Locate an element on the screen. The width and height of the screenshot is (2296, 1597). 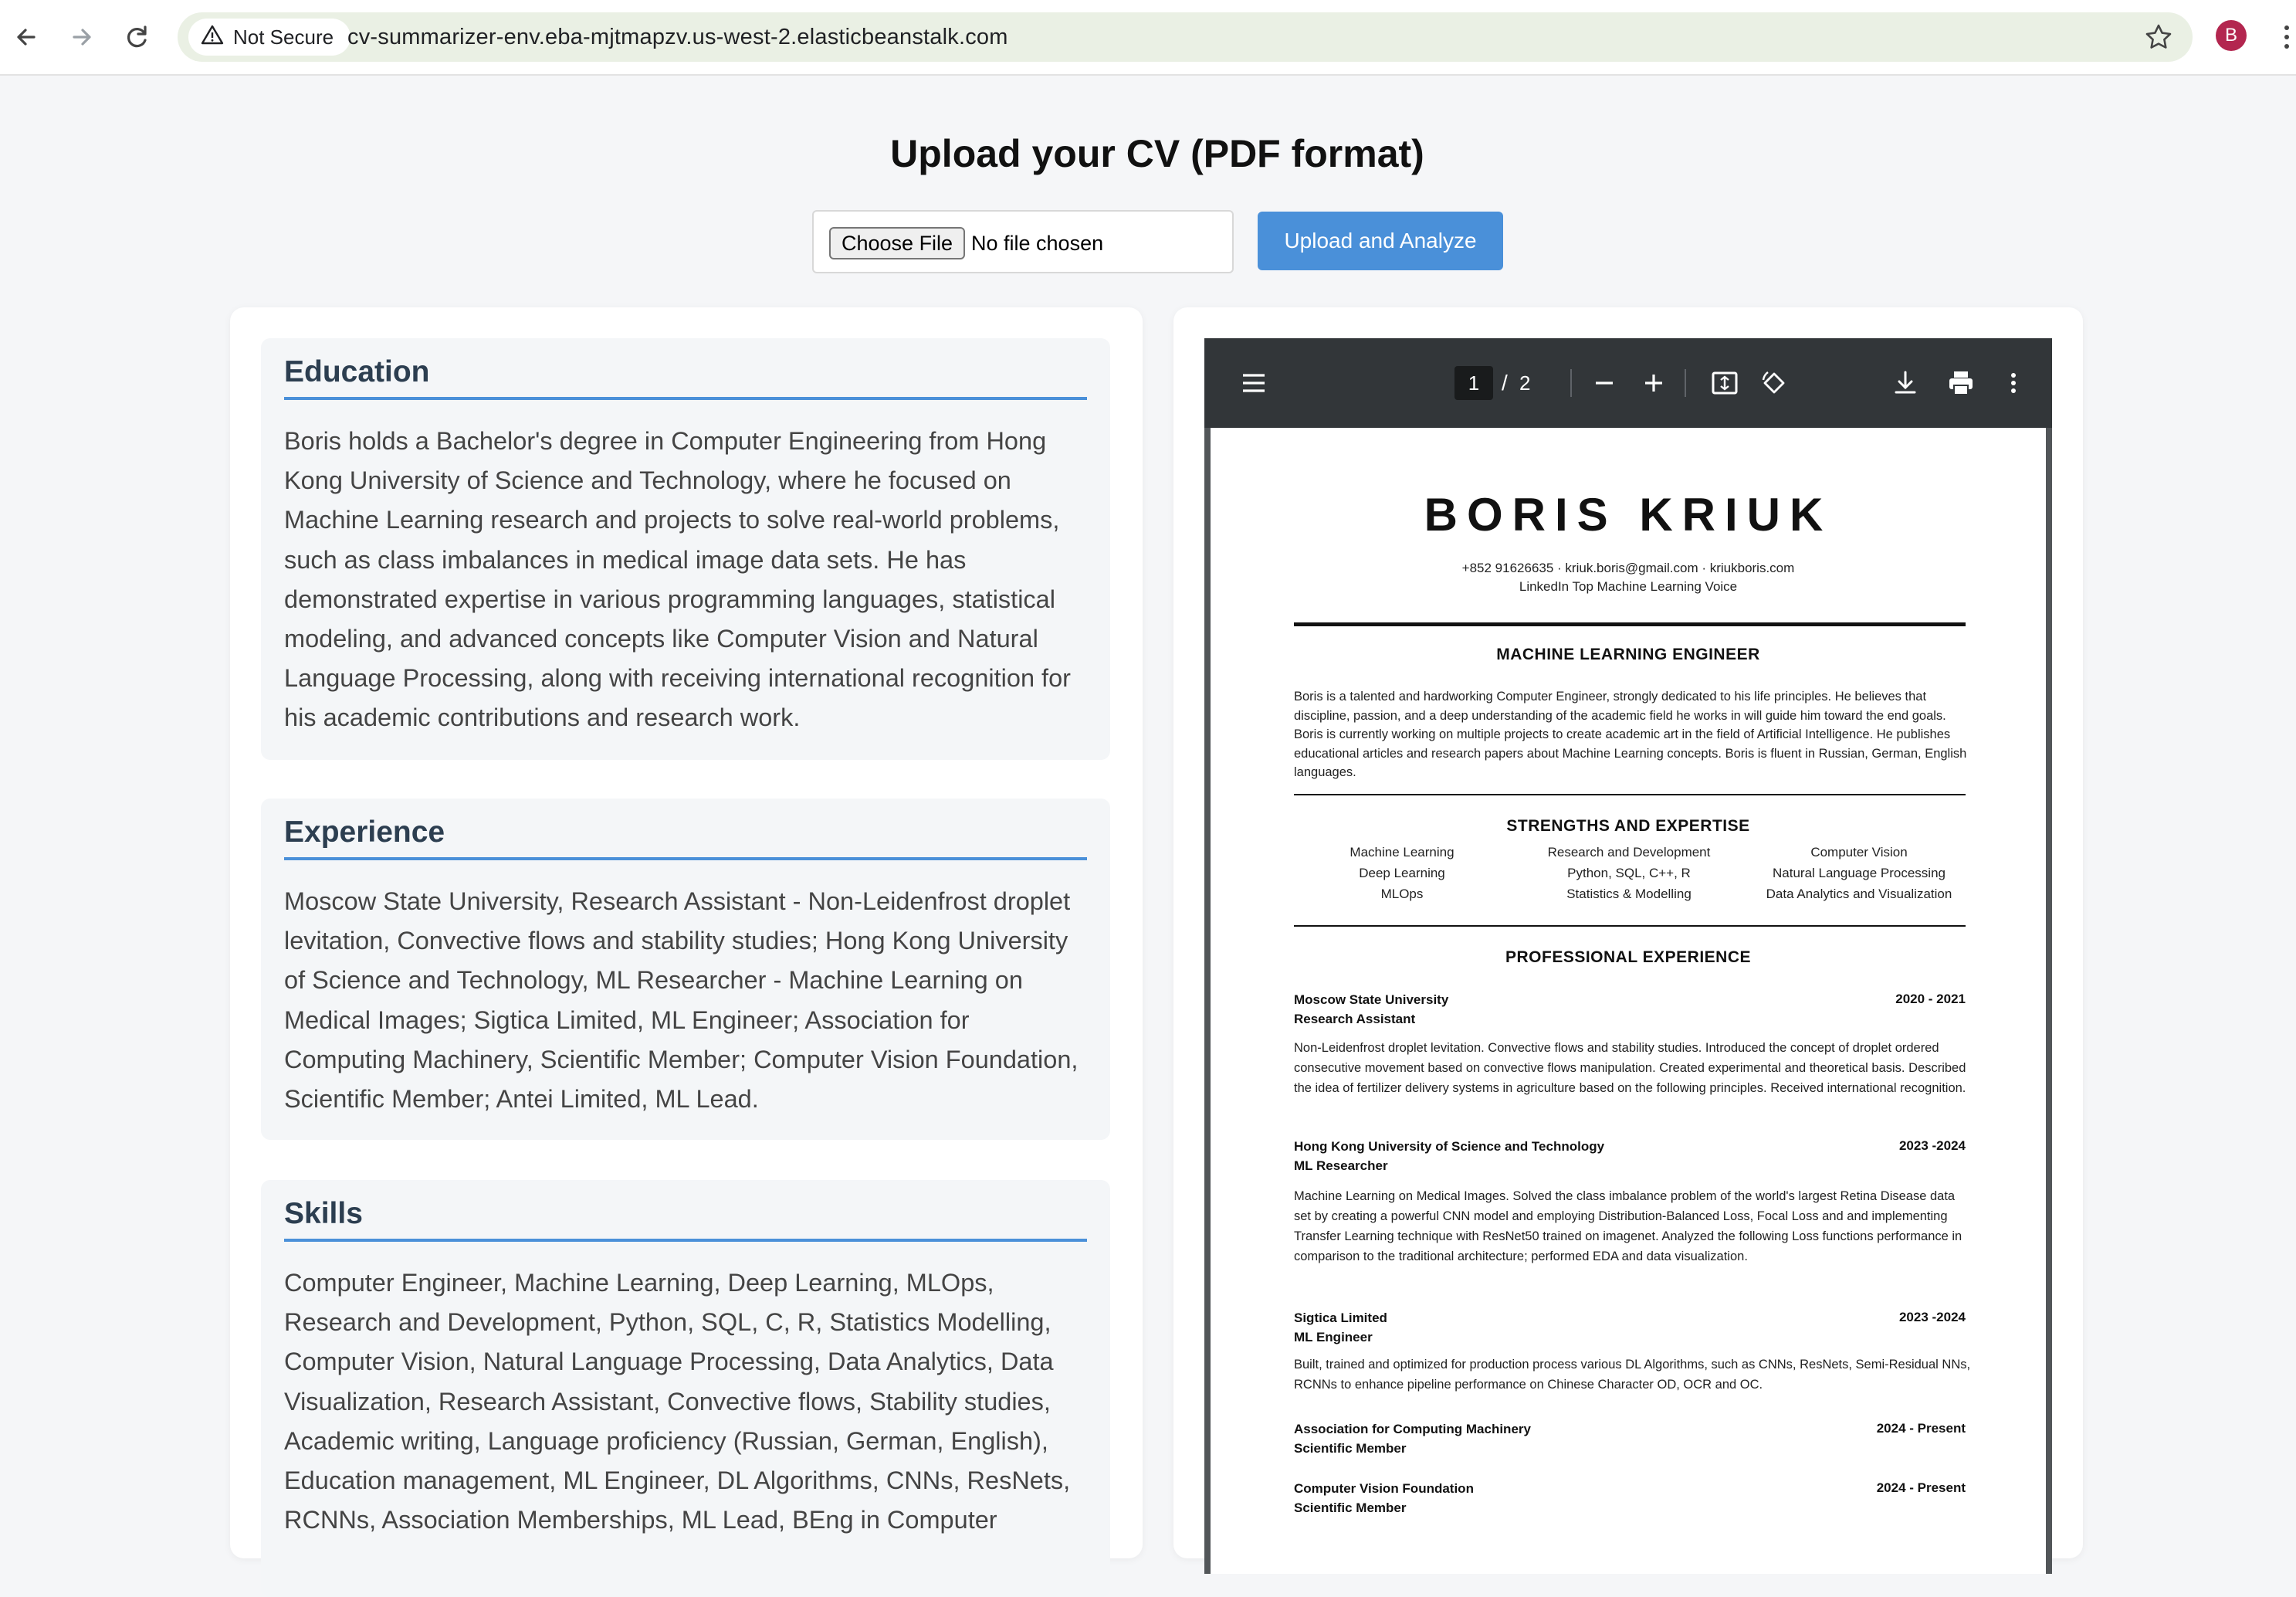
zoom-in-icon is located at coordinates (1653, 383).